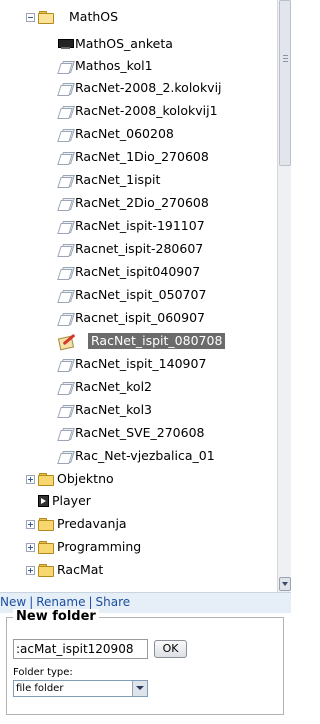 This screenshot has height=724, width=320. Describe the element at coordinates (80, 649) in the screenshot. I see `folder-name-input: :acMat_ispit120908` at that location.